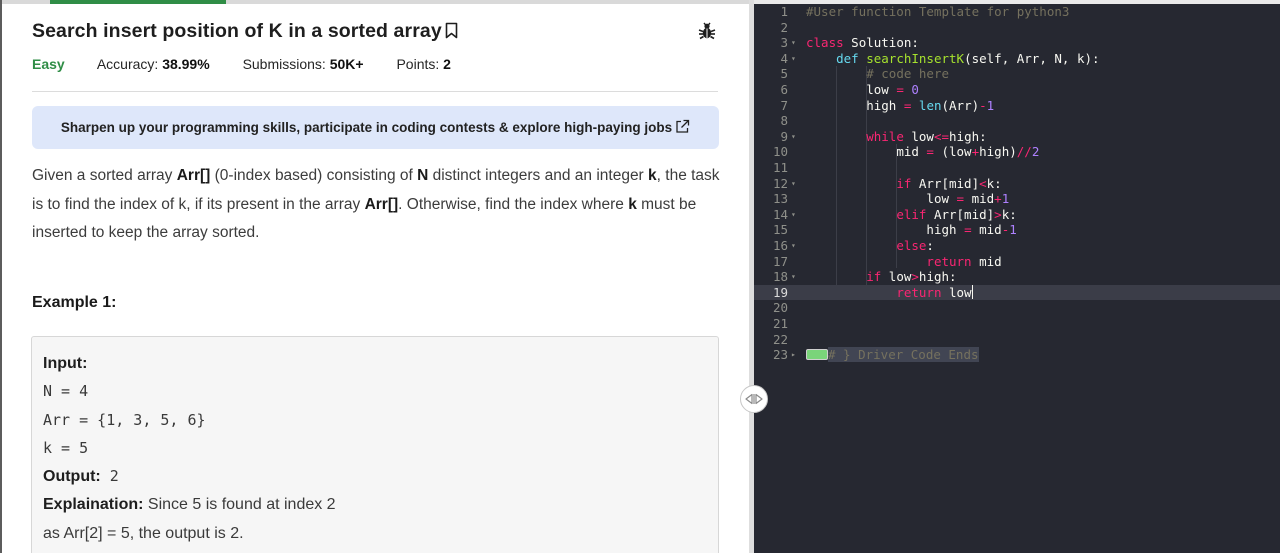 This screenshot has height=553, width=1280. What do you see at coordinates (1017, 324) in the screenshot?
I see `code-line: 21` at bounding box center [1017, 324].